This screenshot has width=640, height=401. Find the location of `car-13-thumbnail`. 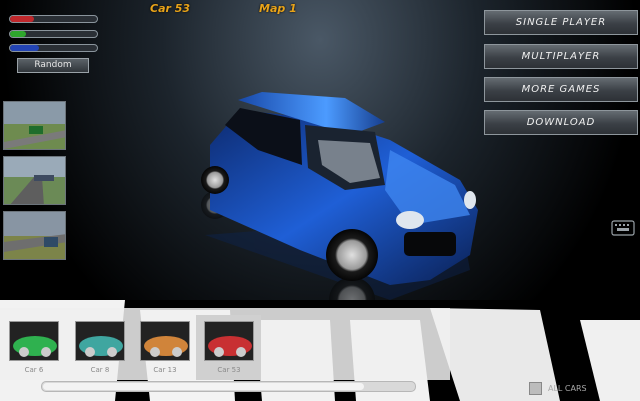

car-13-thumbnail is located at coordinates (165, 341).